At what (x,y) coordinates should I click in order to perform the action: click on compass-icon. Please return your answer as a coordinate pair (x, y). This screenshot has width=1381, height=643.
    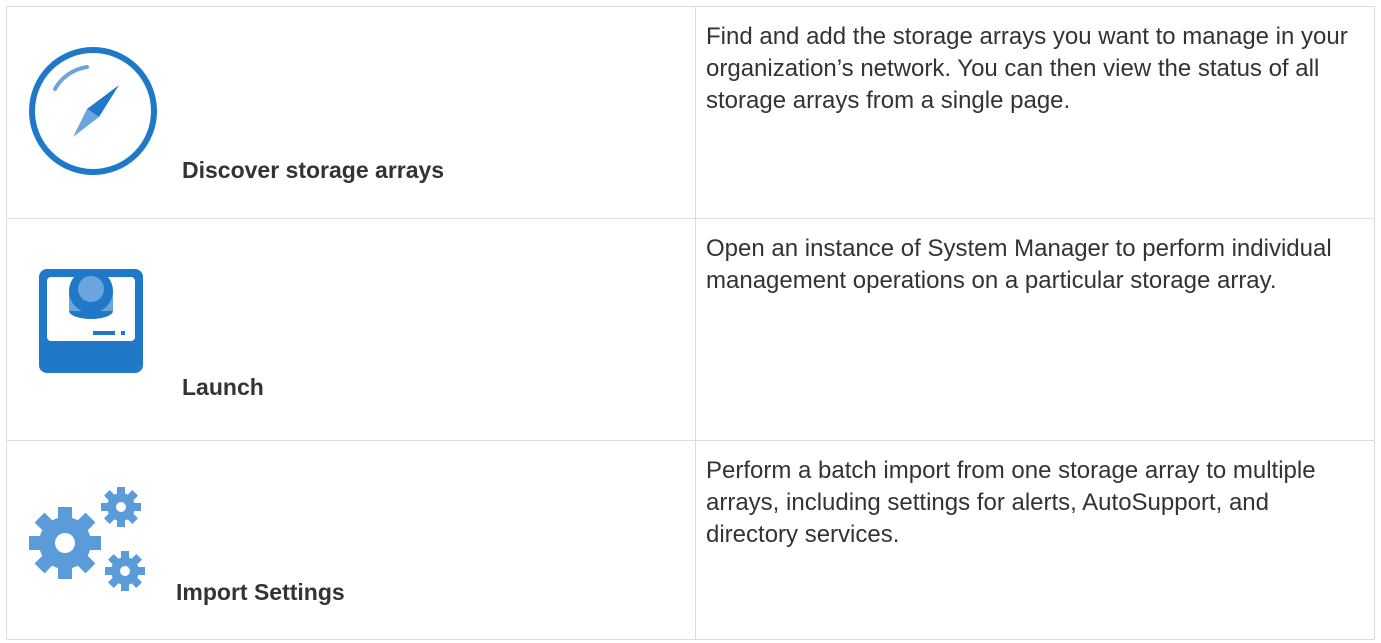
    Looking at the image, I should click on (93, 111).